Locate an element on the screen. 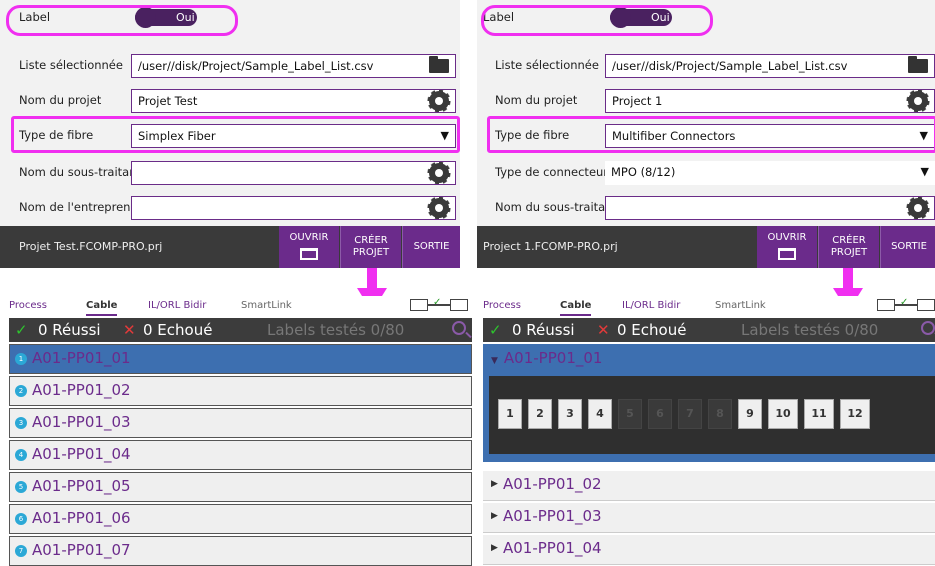 Image resolution: width=935 pixels, height=566 pixels. sub-row: Nom du sous-traitan is located at coordinates (706, 207).